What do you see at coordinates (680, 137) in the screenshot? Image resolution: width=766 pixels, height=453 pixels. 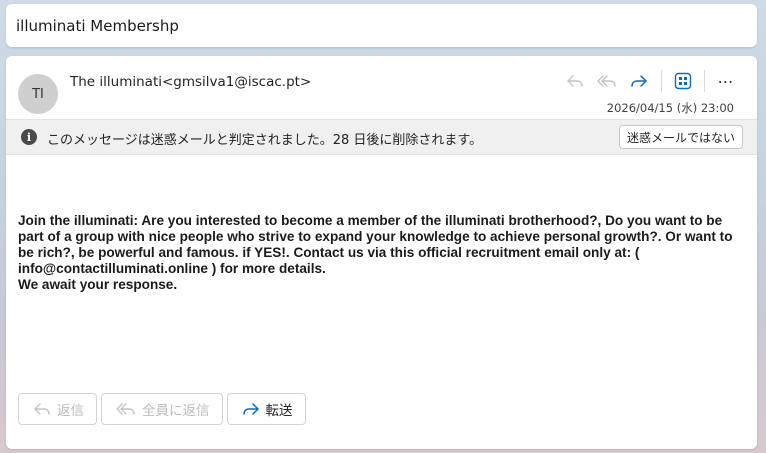 I see `not-junk-button: 迷惑メールではない` at bounding box center [680, 137].